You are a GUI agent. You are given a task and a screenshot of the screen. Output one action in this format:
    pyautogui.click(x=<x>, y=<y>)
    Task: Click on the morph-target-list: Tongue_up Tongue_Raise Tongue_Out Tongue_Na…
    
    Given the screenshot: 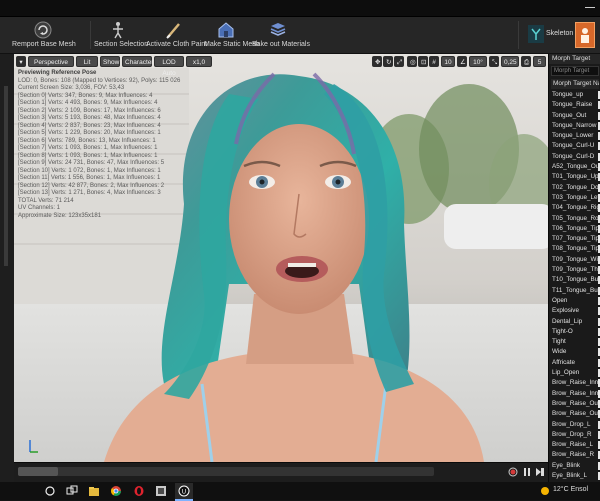 What is the action you would take?
    pyautogui.click(x=575, y=286)
    